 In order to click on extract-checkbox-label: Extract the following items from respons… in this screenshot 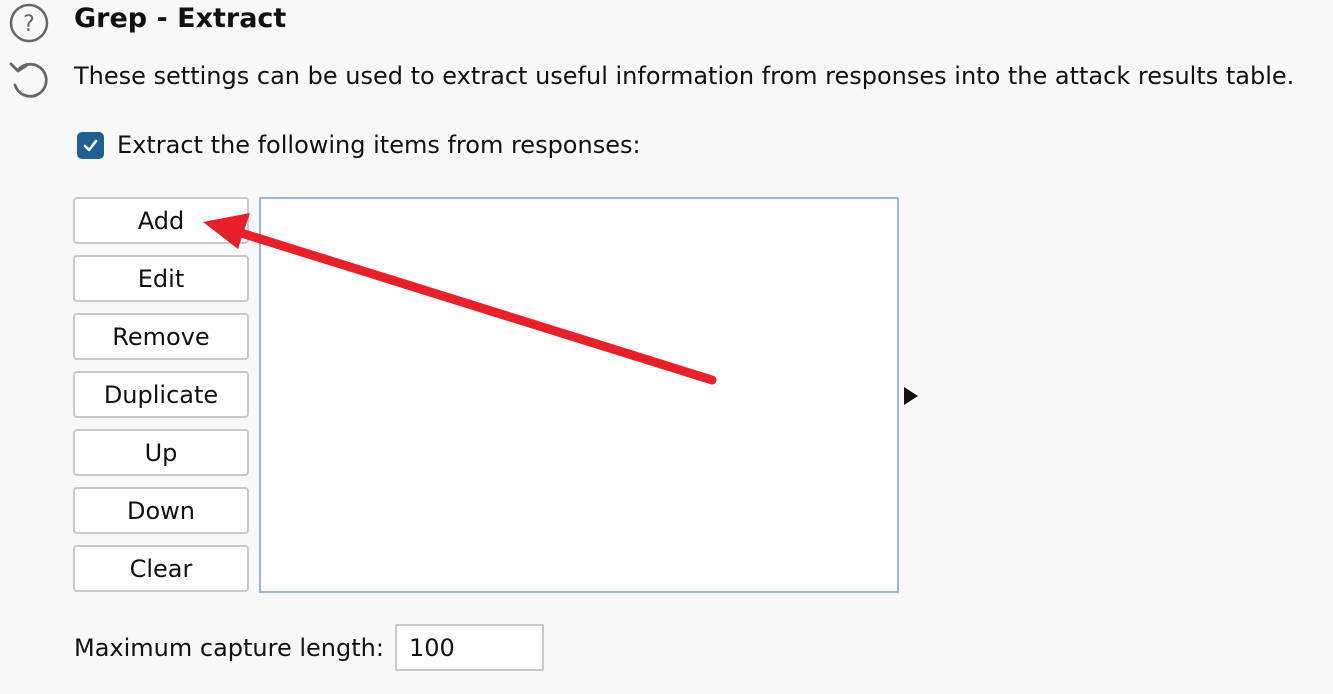, I will do `click(379, 145)`.